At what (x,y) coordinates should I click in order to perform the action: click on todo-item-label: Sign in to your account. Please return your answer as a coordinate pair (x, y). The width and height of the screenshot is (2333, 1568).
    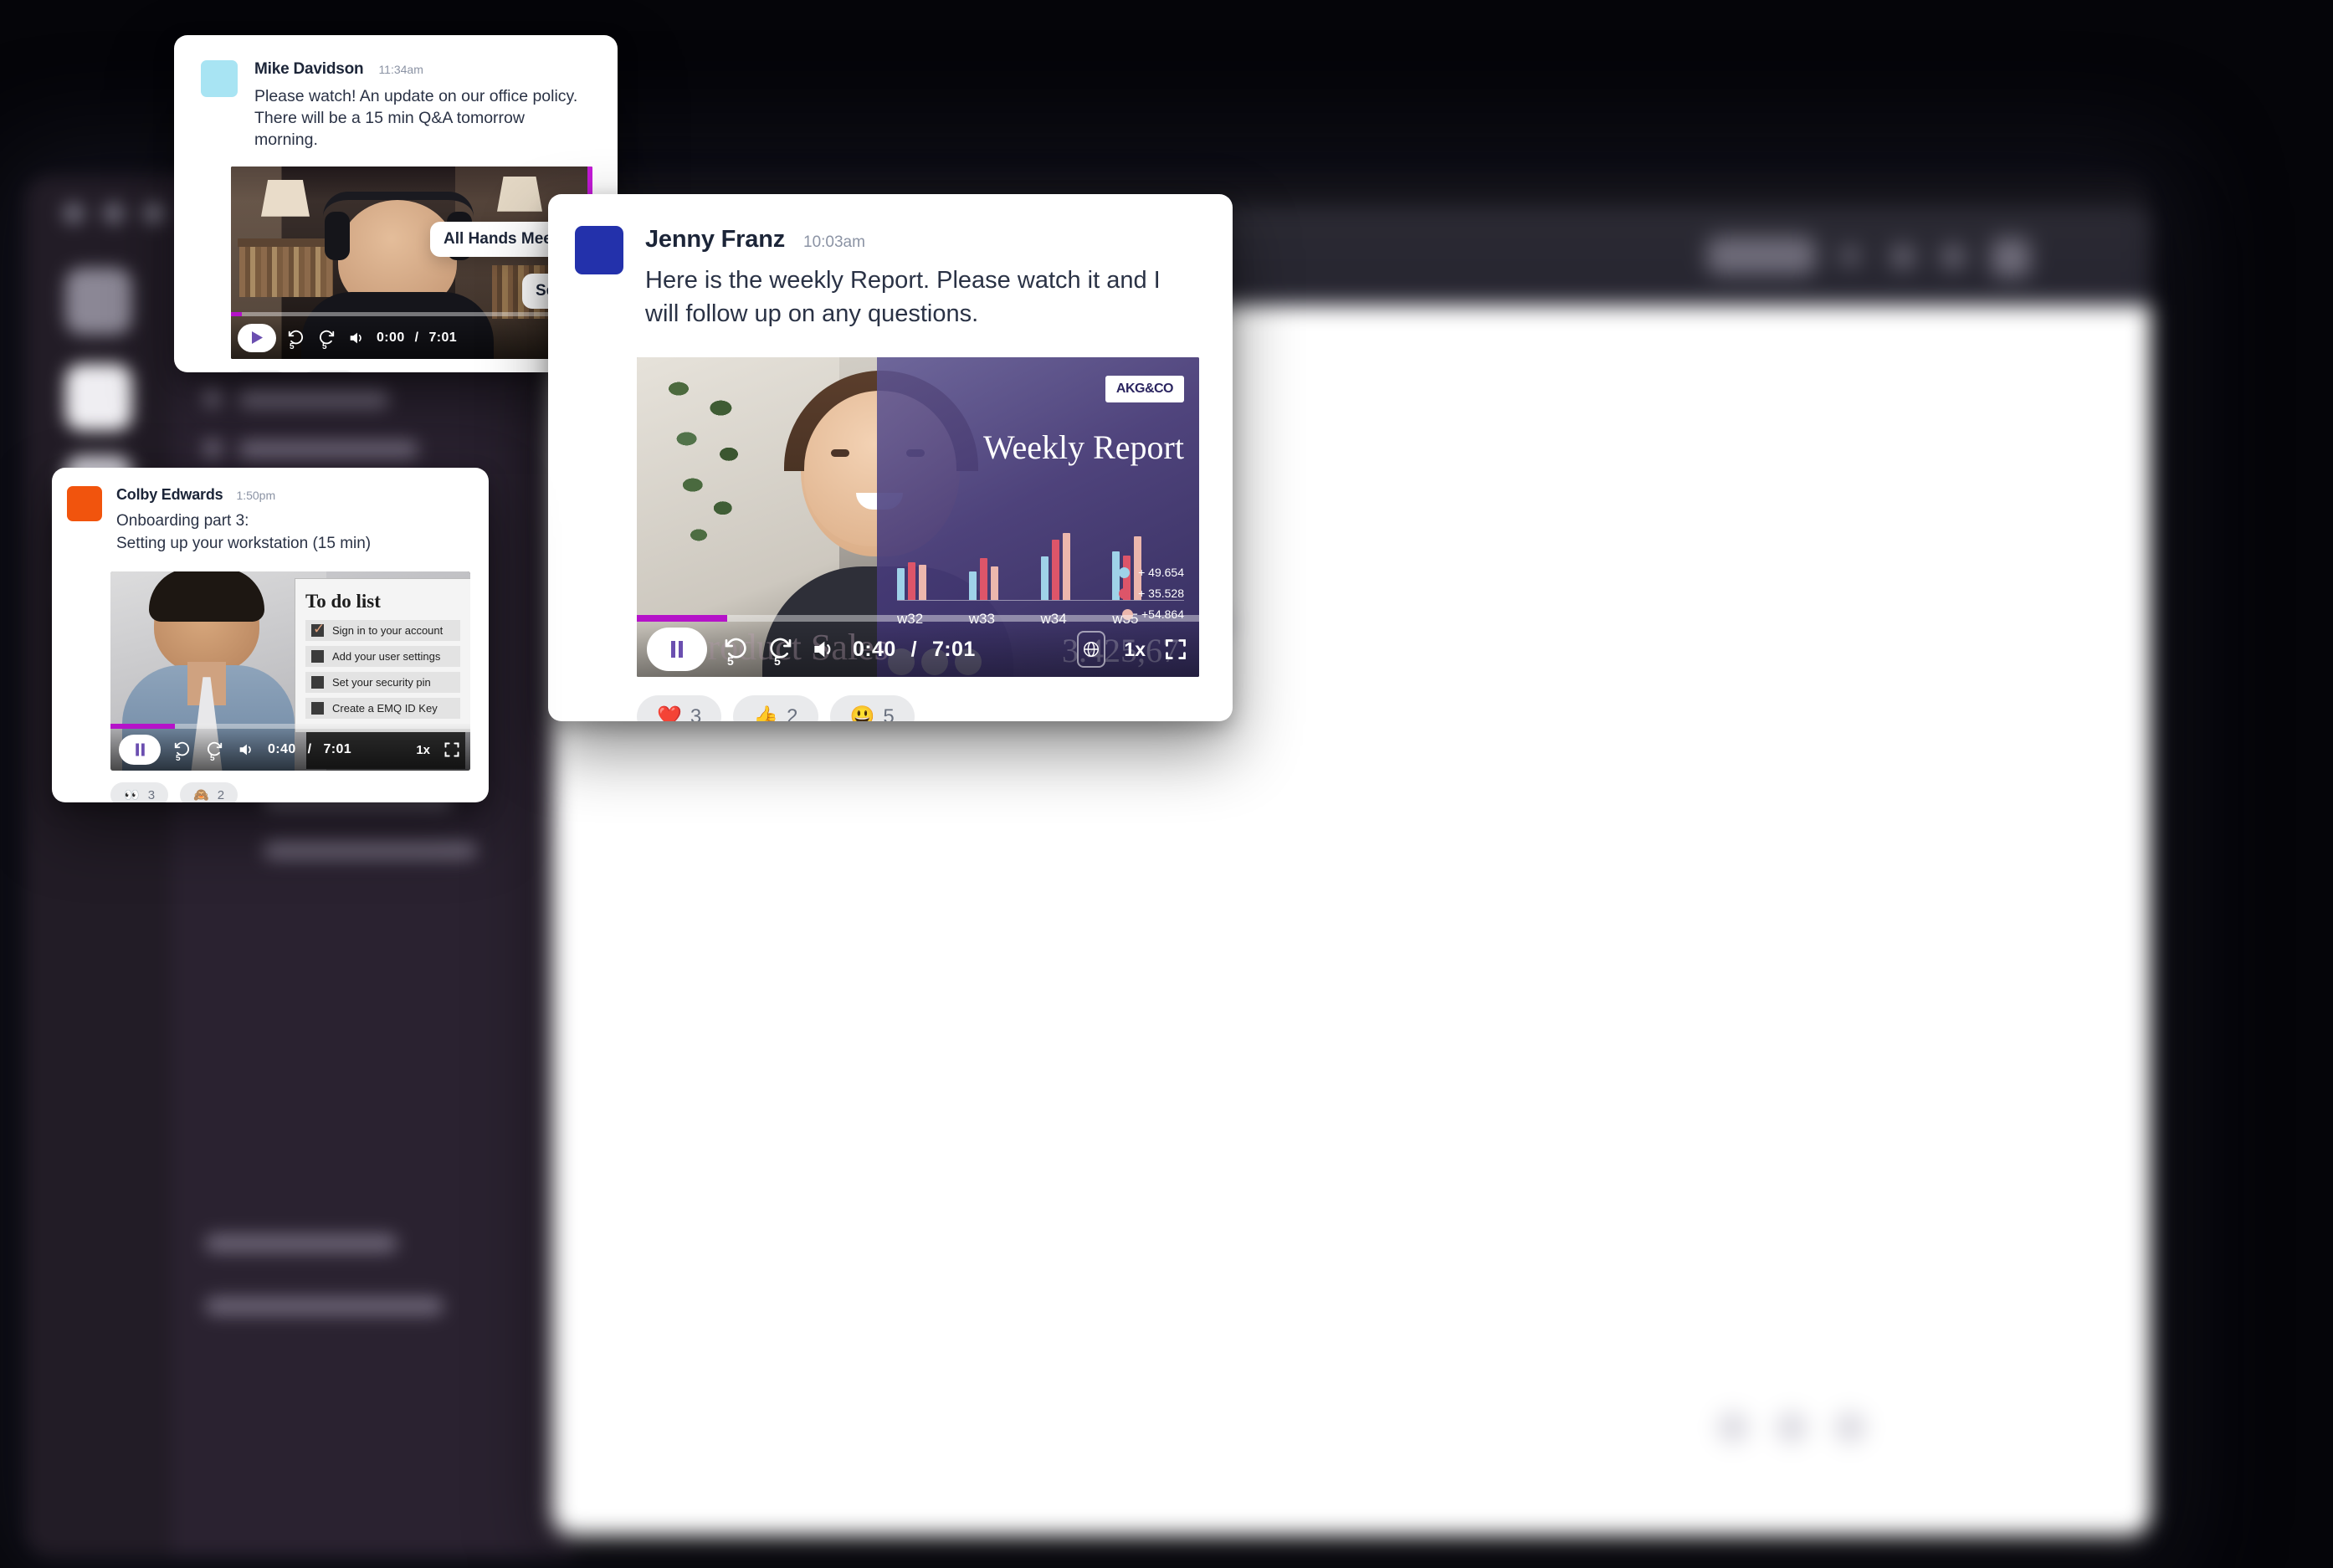
    Looking at the image, I should click on (388, 631).